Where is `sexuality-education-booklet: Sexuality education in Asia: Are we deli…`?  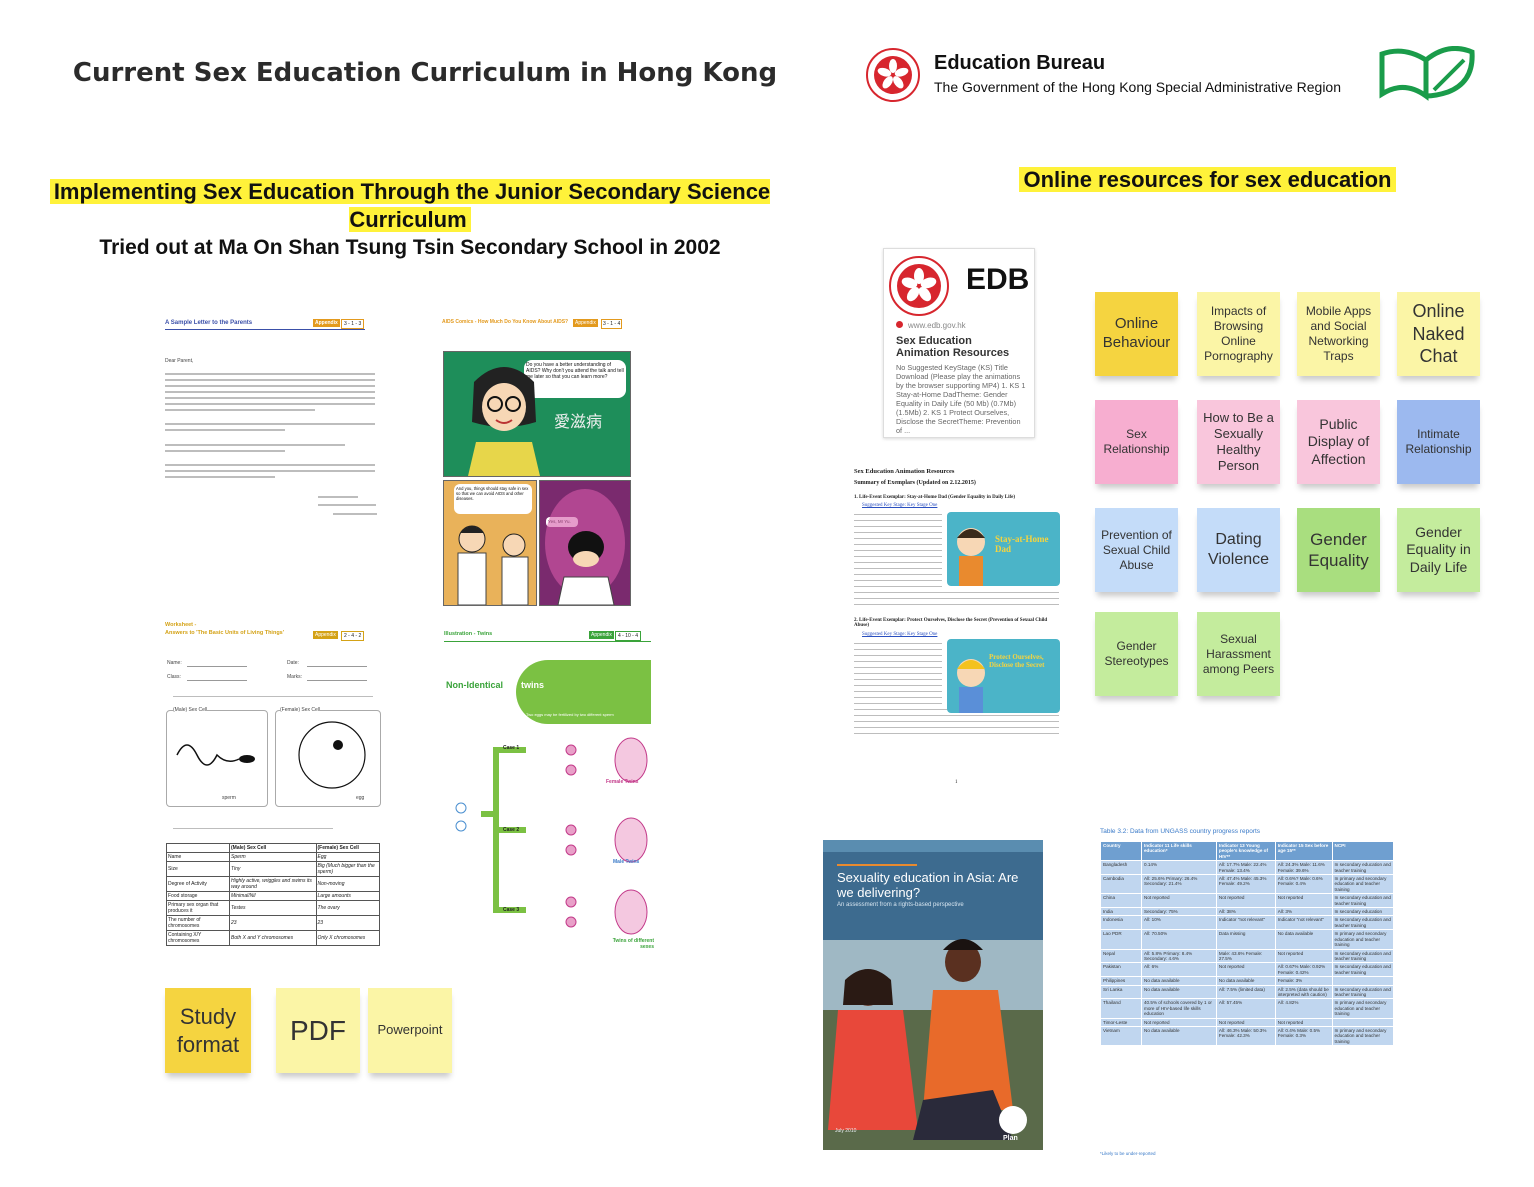
sexuality-education-booklet: Sexuality education in Asia: Are we deli… is located at coordinates (933, 995).